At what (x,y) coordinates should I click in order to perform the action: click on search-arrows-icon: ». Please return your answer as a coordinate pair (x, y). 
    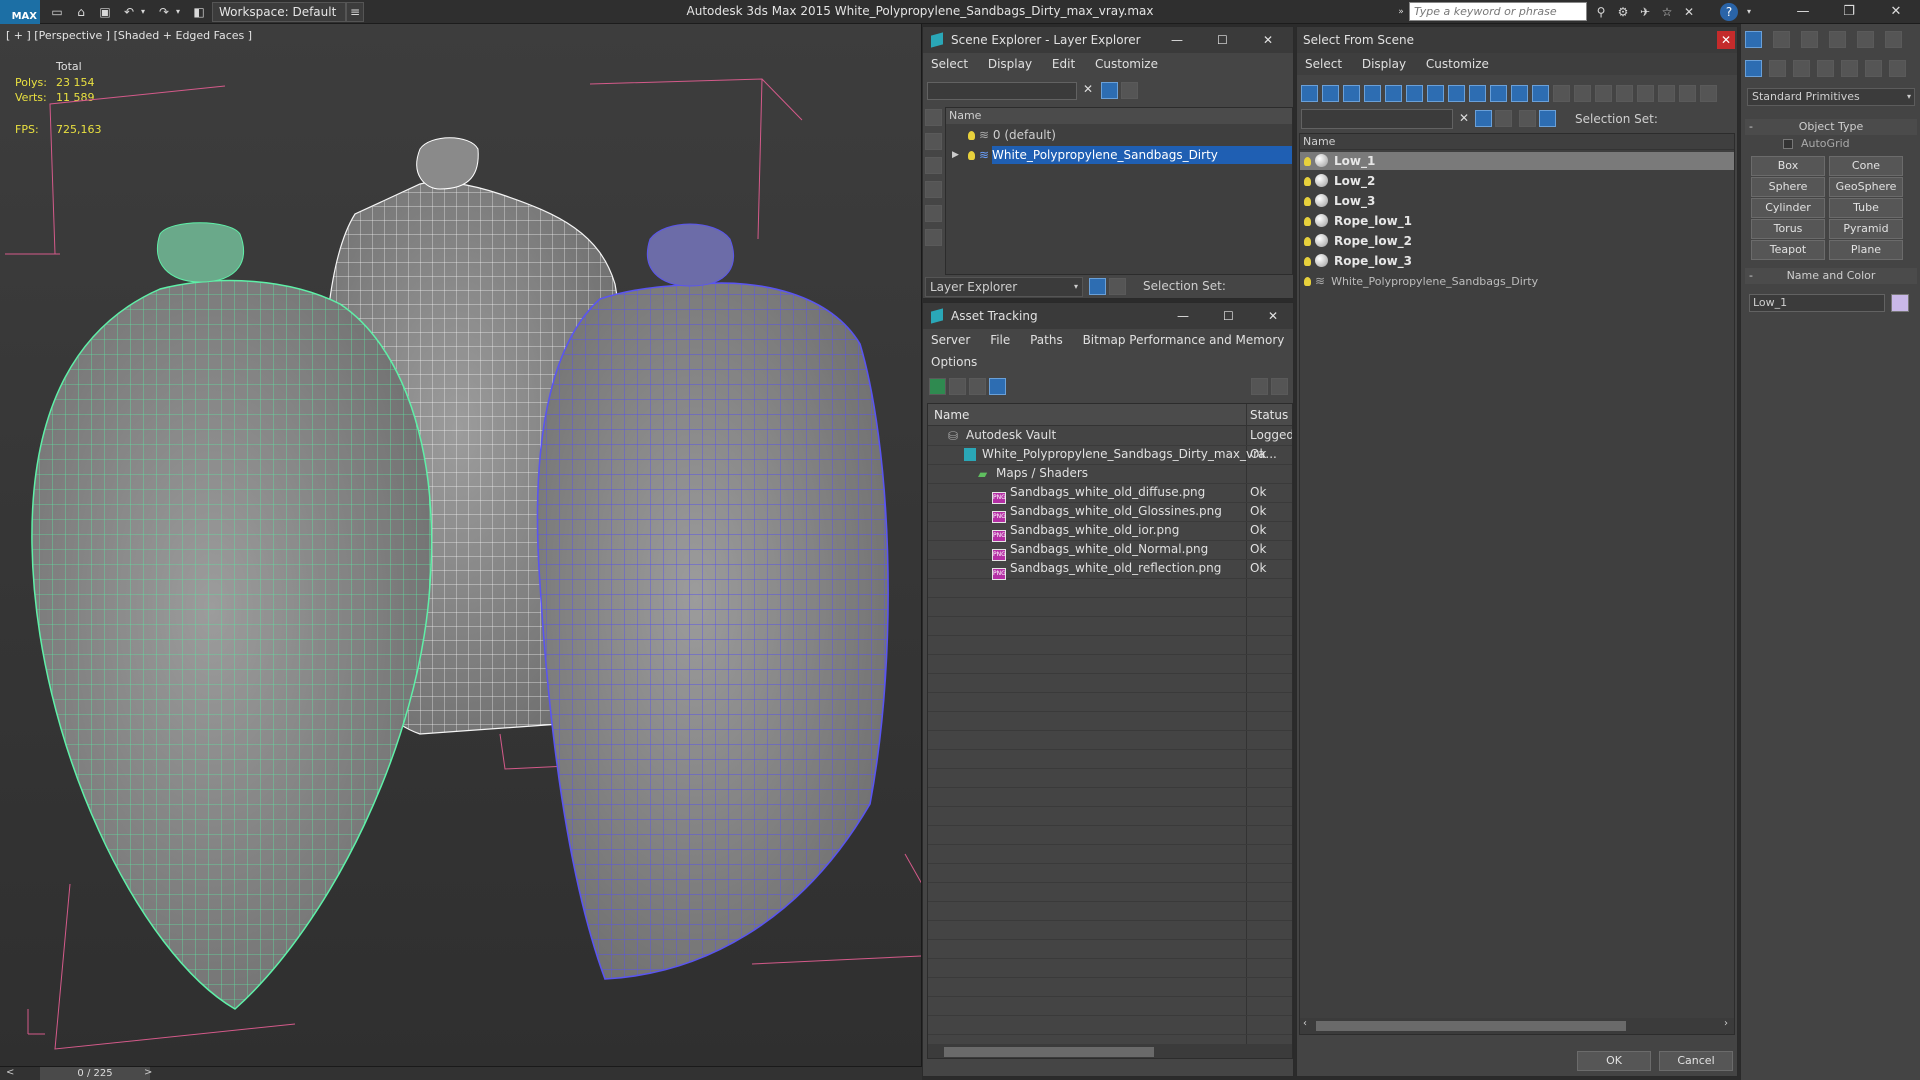
    Looking at the image, I should click on (1401, 12).